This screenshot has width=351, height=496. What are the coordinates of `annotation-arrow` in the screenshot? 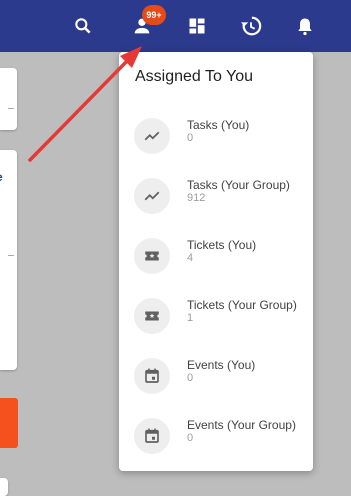 It's located at (85, 104).